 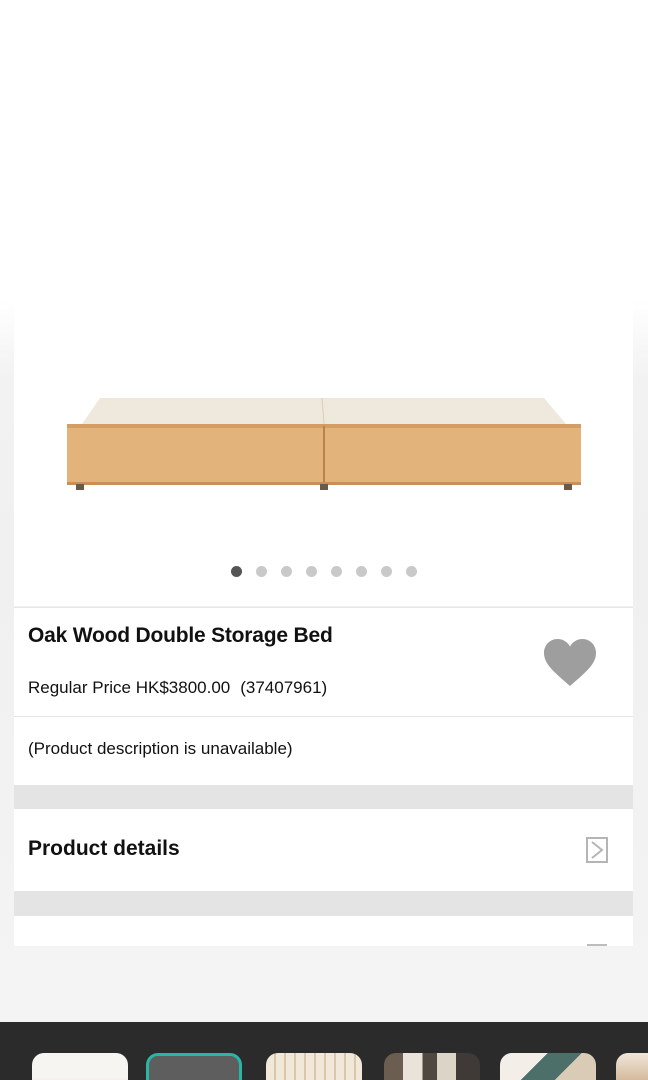 What do you see at coordinates (324, 1051) in the screenshot?
I see `thumbnail-strip` at bounding box center [324, 1051].